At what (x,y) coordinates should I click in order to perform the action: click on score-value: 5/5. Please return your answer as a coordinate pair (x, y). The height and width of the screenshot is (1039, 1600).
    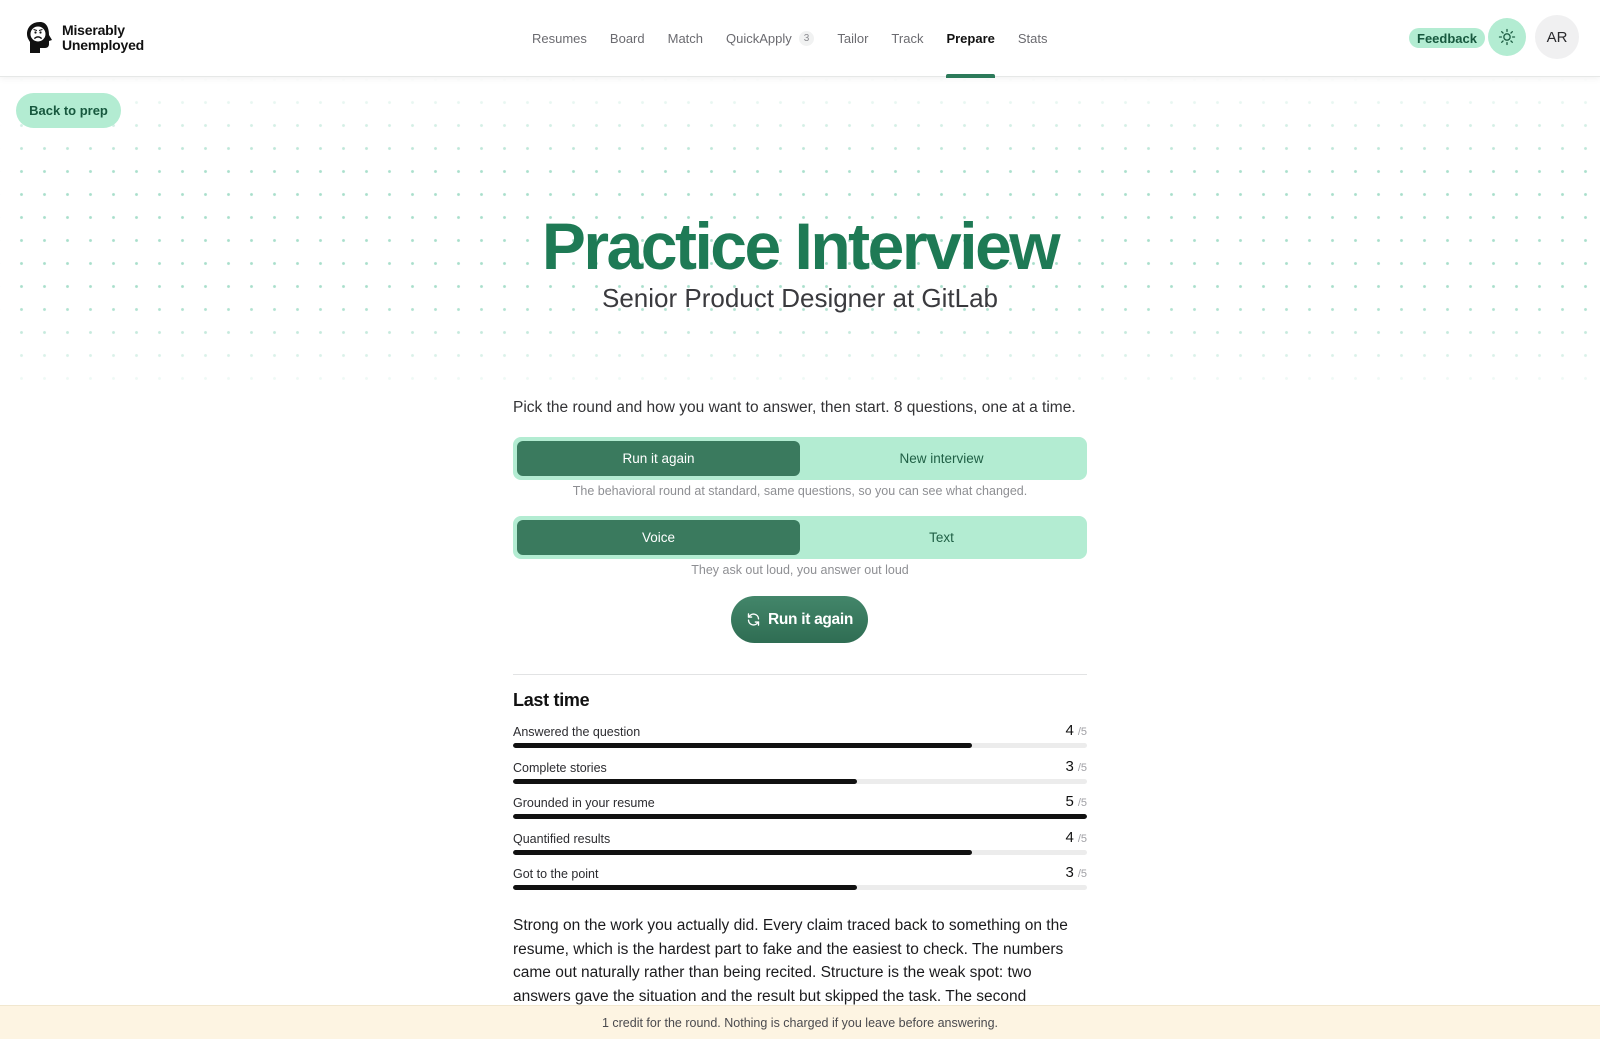
    Looking at the image, I should click on (1076, 801).